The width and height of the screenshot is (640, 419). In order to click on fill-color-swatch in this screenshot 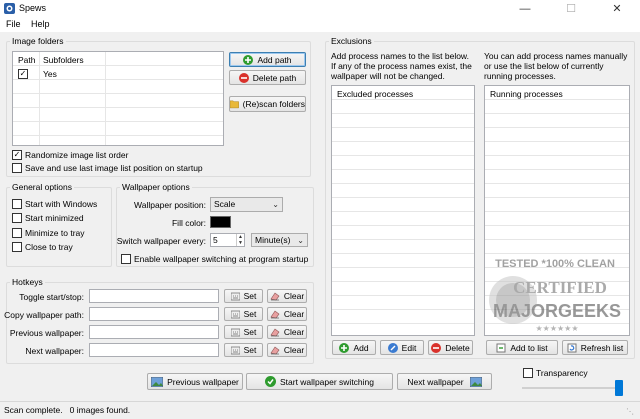, I will do `click(220, 222)`.